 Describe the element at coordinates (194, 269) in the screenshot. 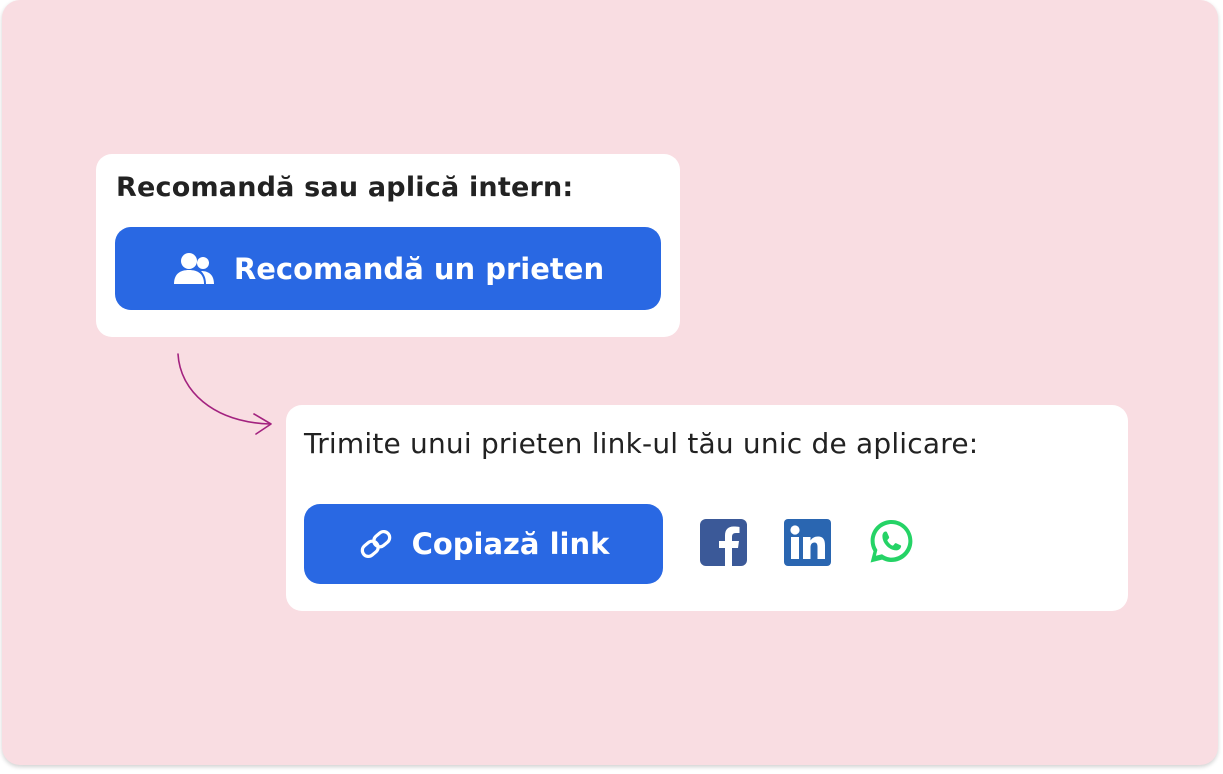

I see `users-icon` at that location.